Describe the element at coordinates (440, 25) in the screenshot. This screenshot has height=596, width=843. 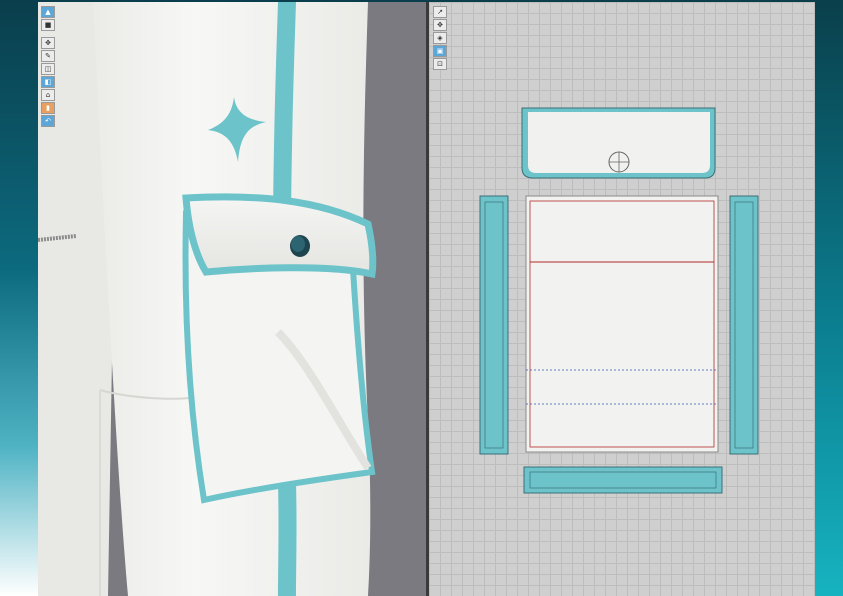
I see `edit-point-icon: ✥` at that location.